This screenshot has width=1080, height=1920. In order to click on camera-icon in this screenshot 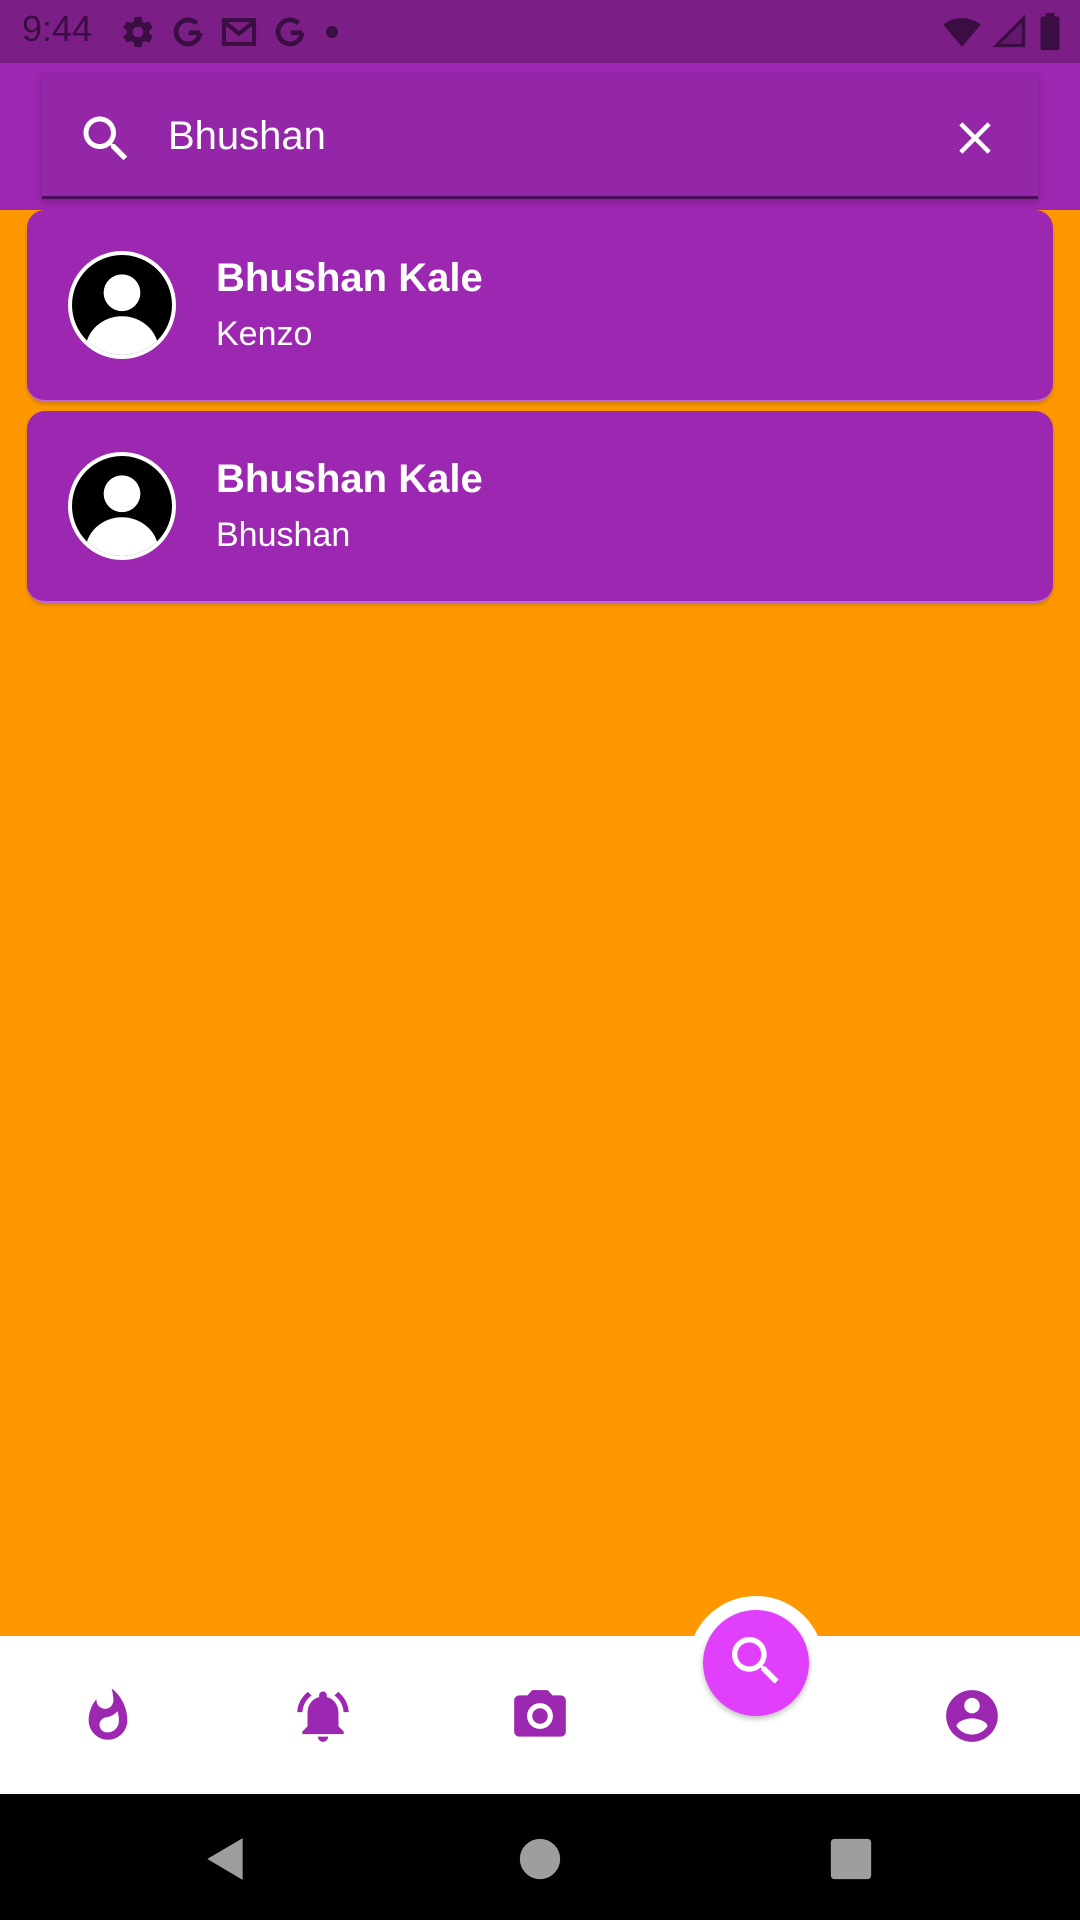, I will do `click(540, 1716)`.